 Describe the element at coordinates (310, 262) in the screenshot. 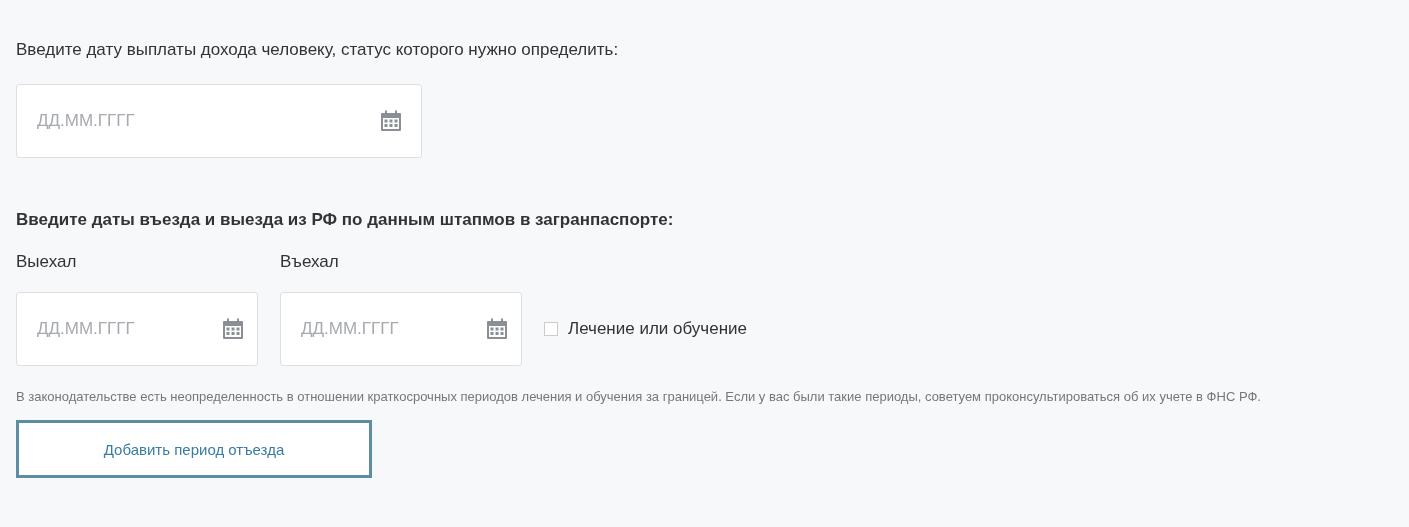

I see `field-label: Въехал` at that location.